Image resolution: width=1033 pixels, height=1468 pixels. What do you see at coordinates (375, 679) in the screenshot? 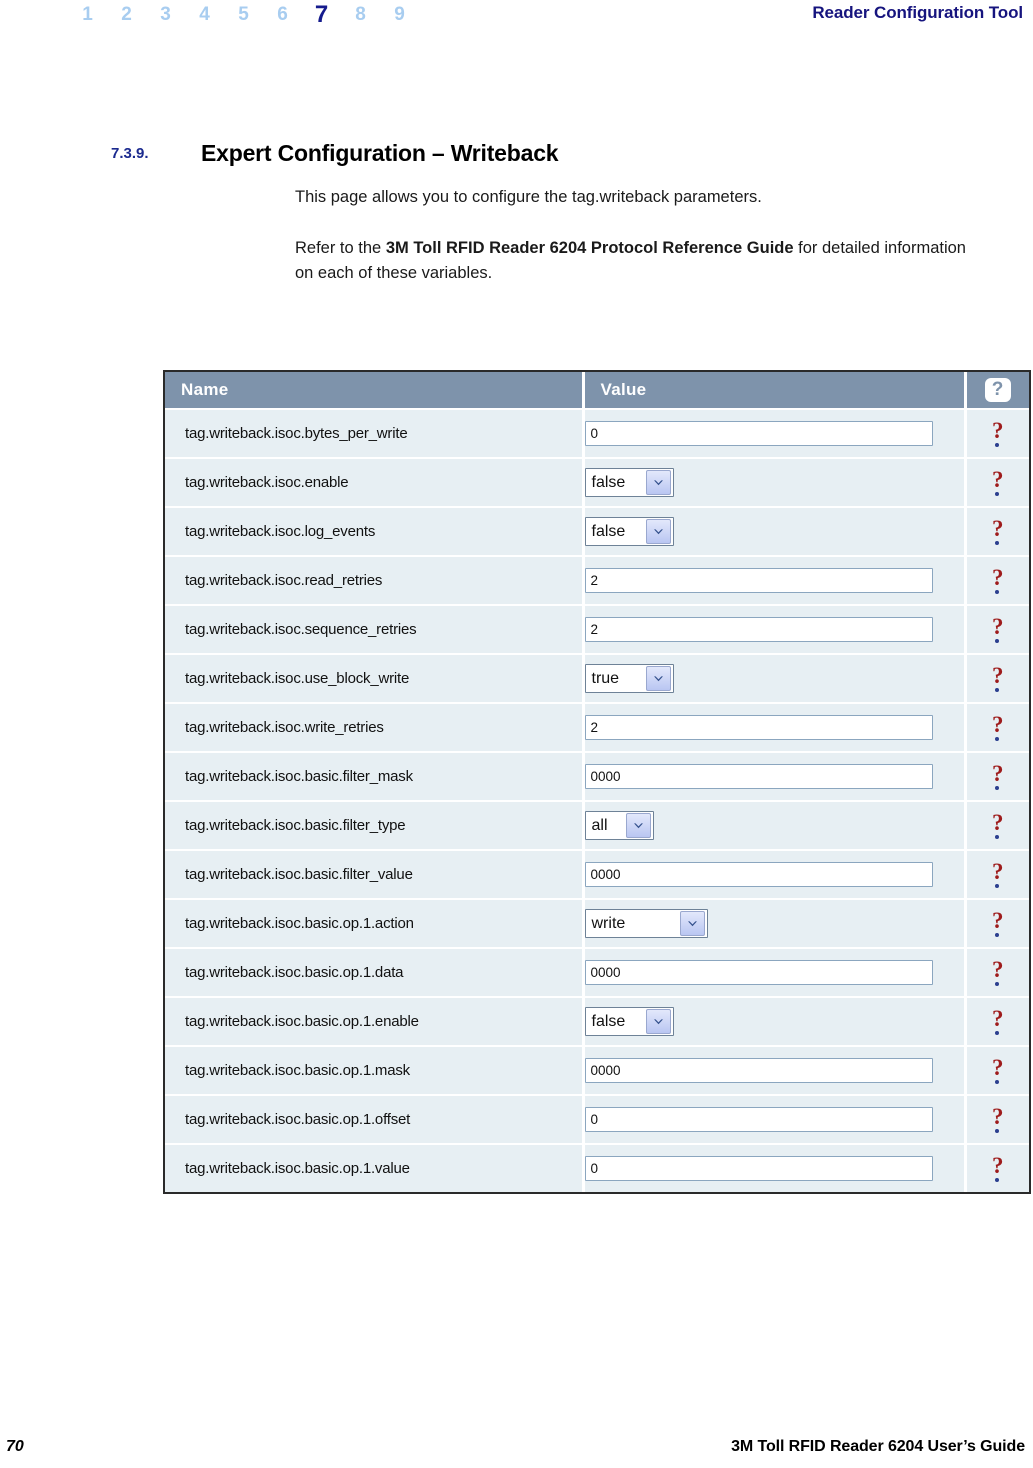
I see `parameter-name-cell: tag.writeback.isoc.use_block_write` at bounding box center [375, 679].